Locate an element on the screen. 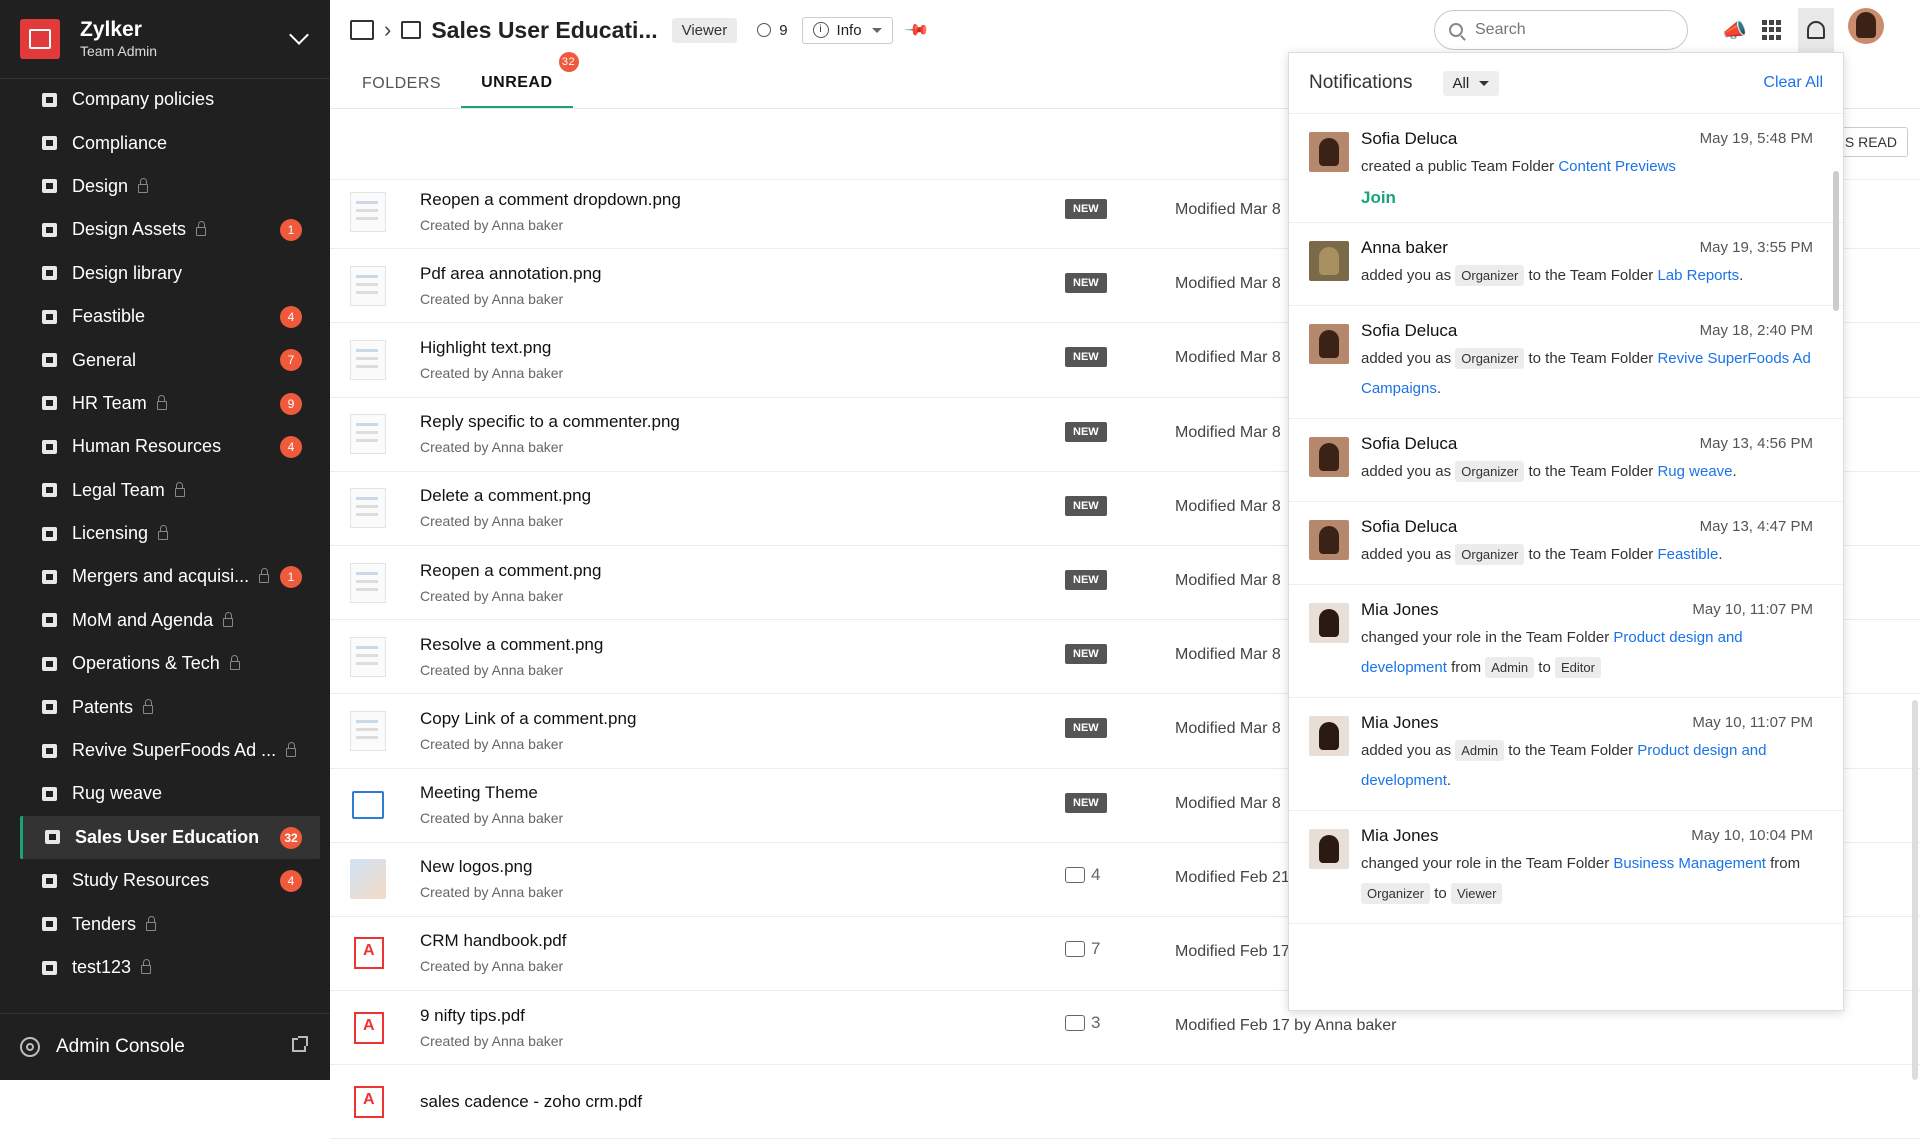 The height and width of the screenshot is (1139, 1920). file-name: 9 nifty tips.pdf is located at coordinates (491, 1016).